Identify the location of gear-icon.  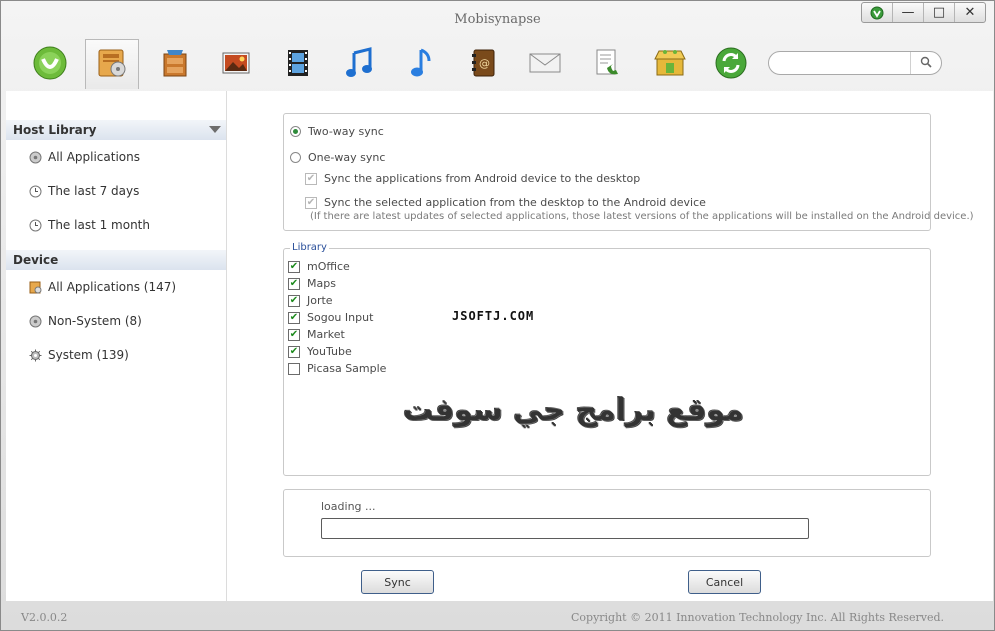
(35, 355).